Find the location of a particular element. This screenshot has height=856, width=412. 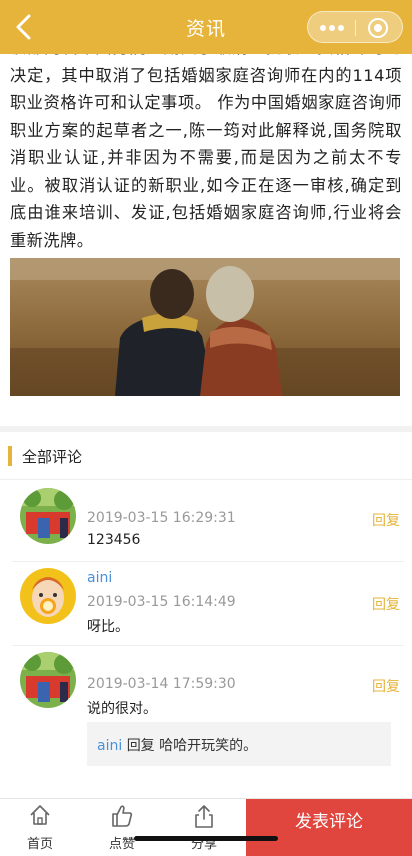

post-comment-button: 发表评论 is located at coordinates (329, 827).